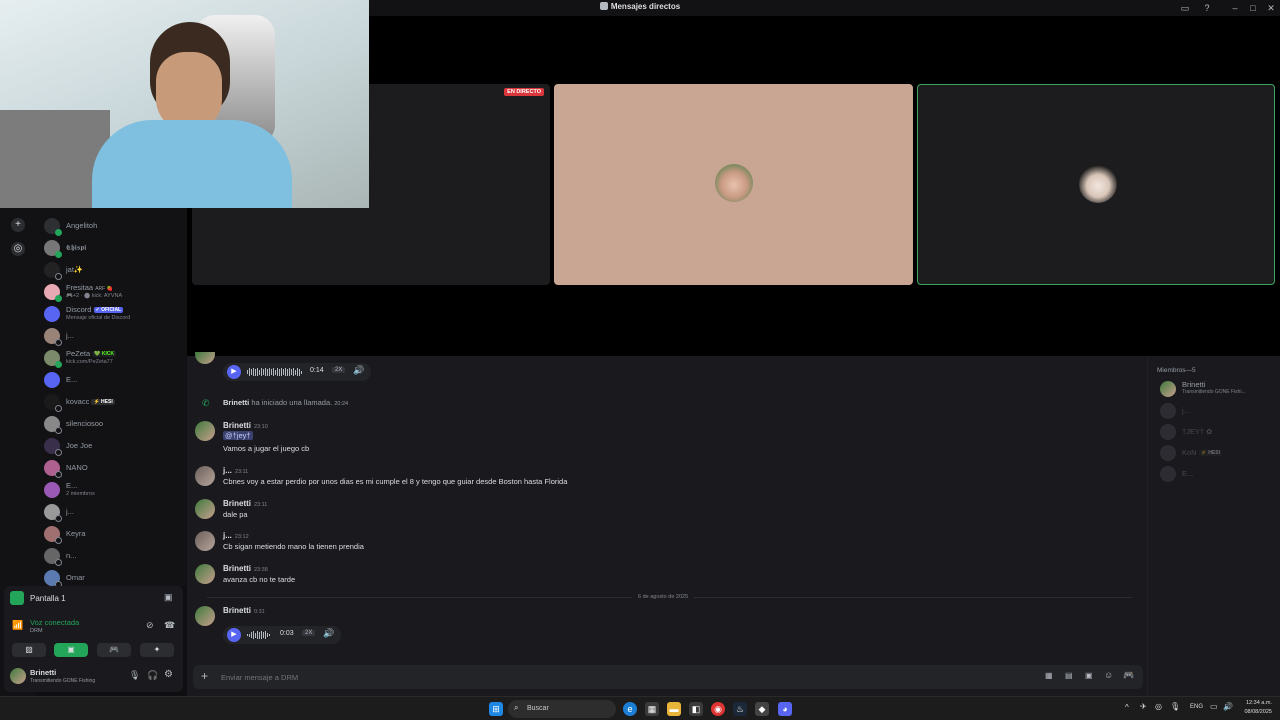 The width and height of the screenshot is (1280, 720). What do you see at coordinates (1127, 707) in the screenshot?
I see `tray-chevron-icon: ^` at bounding box center [1127, 707].